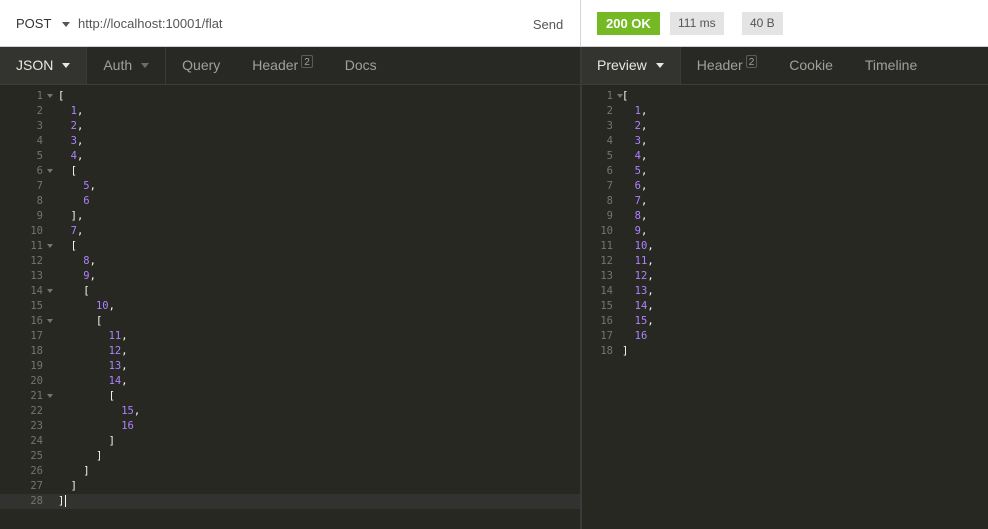  Describe the element at coordinates (290, 156) in the screenshot. I see `code-line: 5 4,` at that location.